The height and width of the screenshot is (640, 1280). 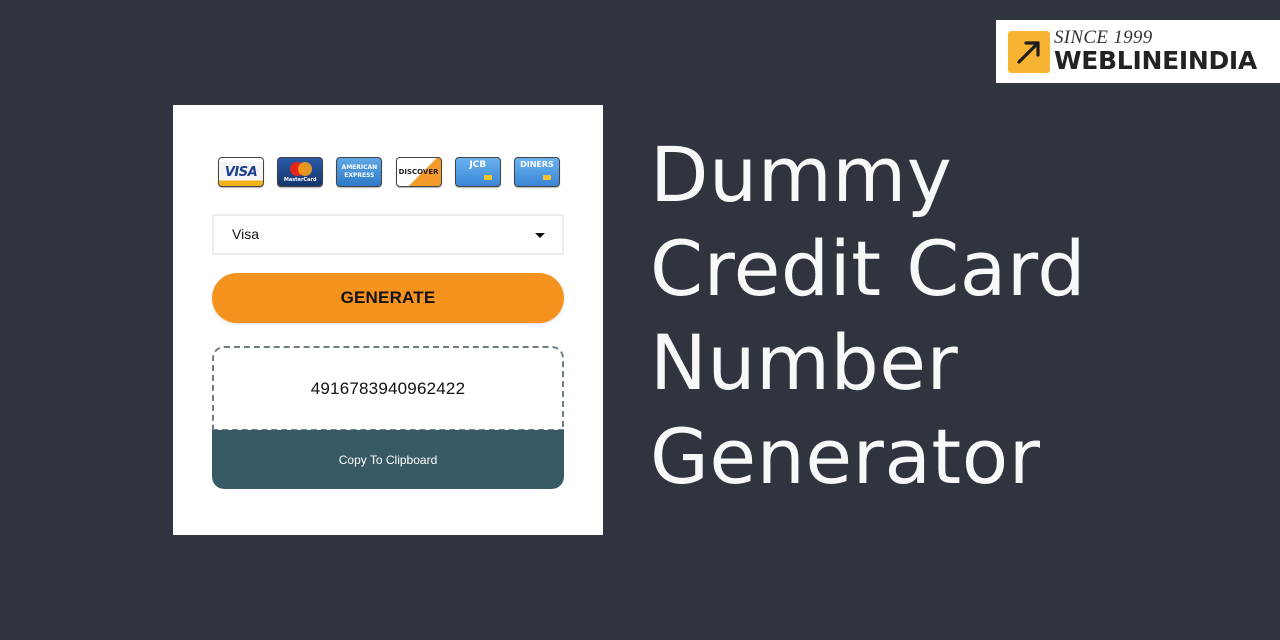 What do you see at coordinates (536, 172) in the screenshot?
I see `diners-card-icon: DINERS` at bounding box center [536, 172].